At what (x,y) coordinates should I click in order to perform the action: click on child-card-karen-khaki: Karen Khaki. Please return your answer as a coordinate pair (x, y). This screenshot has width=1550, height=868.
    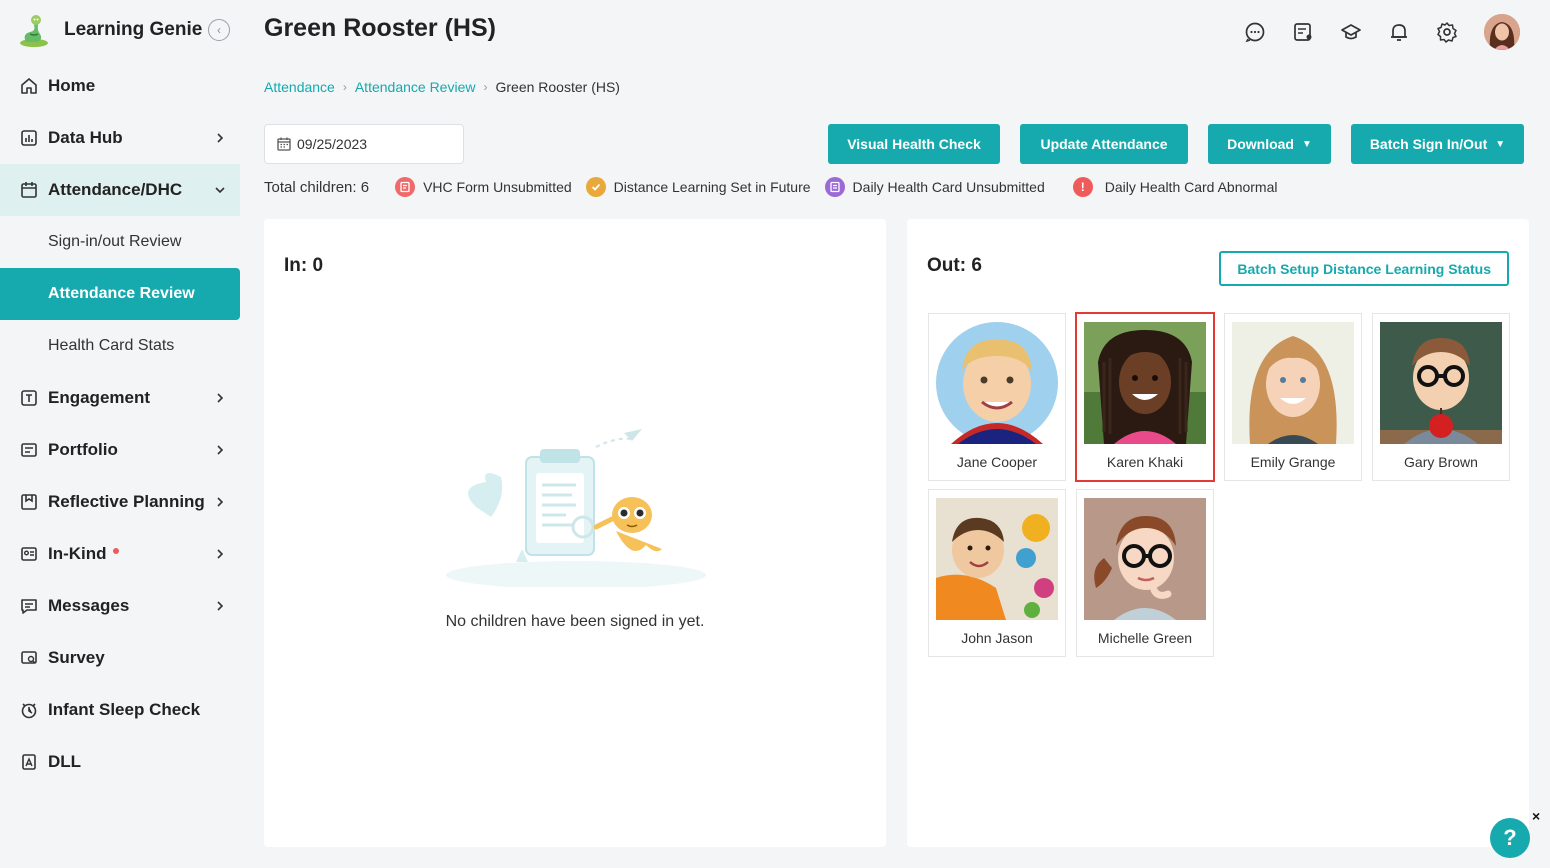
    Looking at the image, I should click on (1145, 397).